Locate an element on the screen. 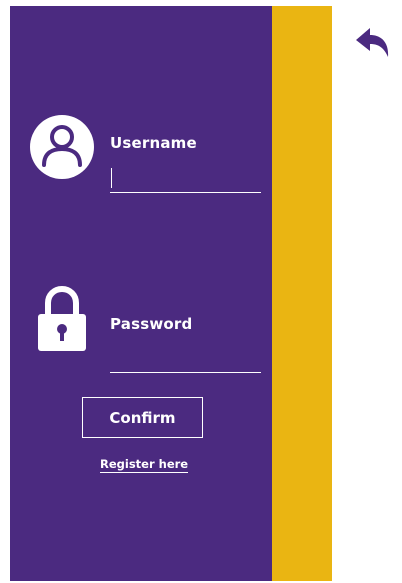 The width and height of the screenshot is (402, 583). back-button is located at coordinates (372, 42).